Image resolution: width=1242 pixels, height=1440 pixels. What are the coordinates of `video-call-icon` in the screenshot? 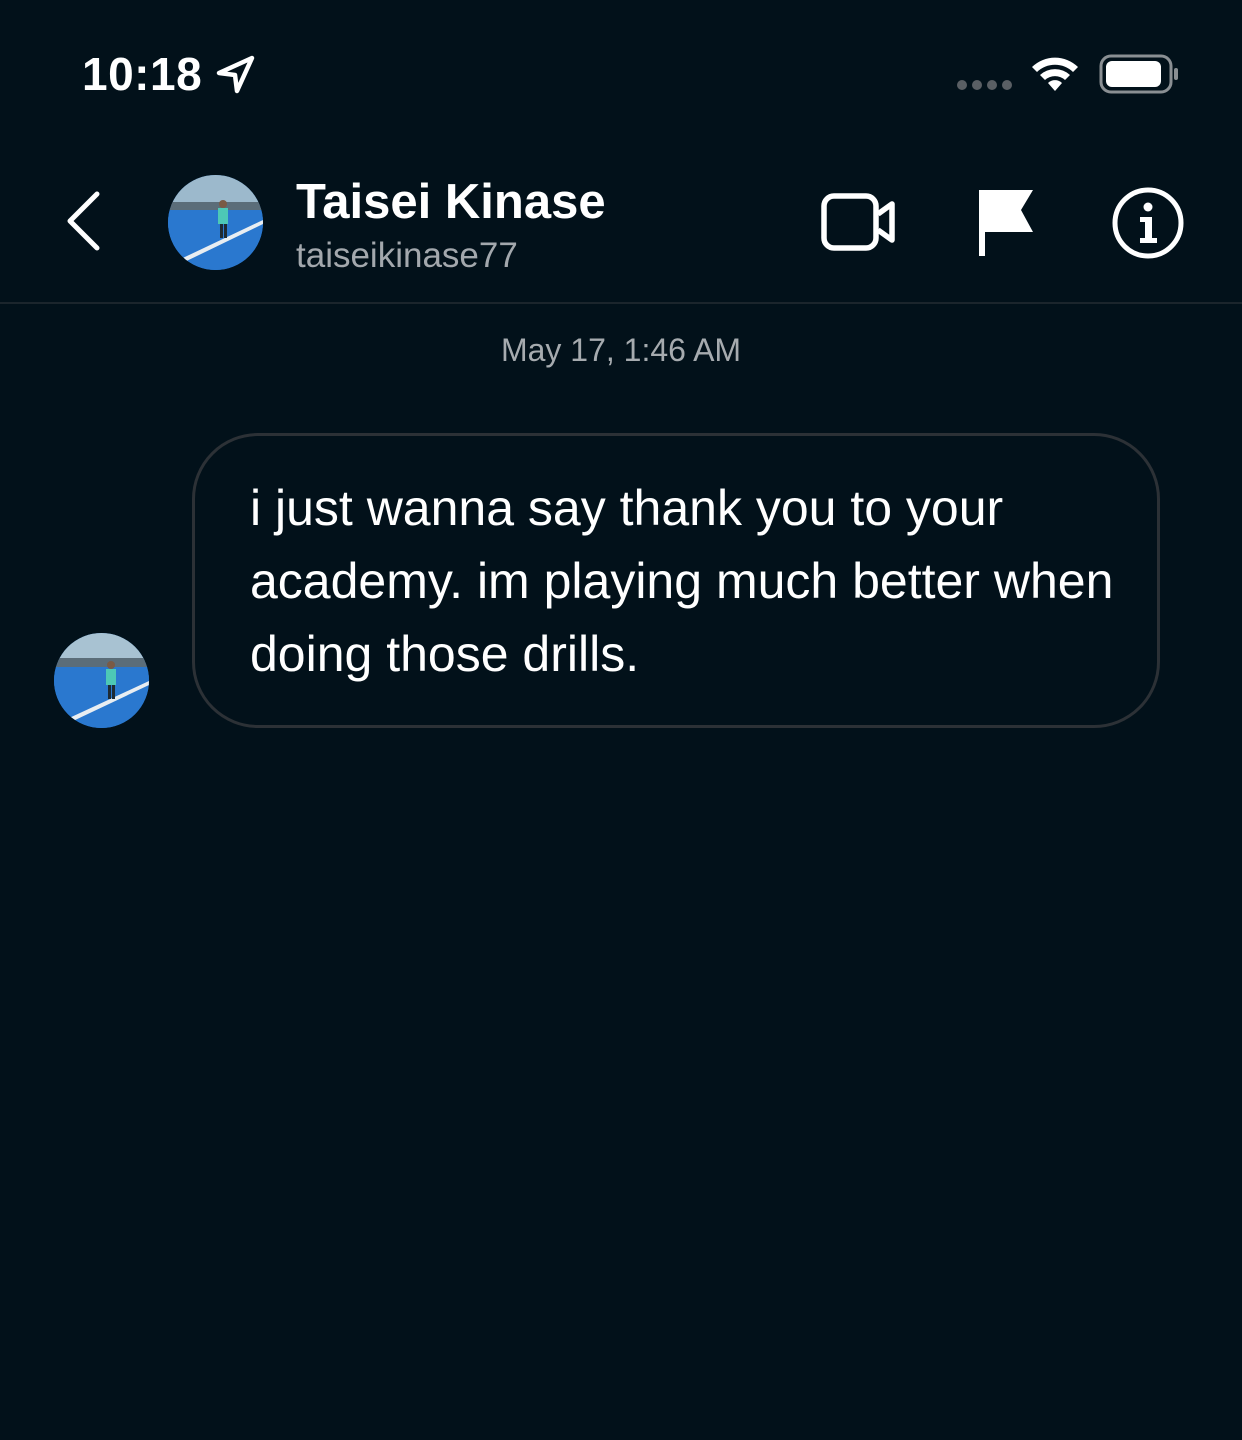 It's located at (859, 222).